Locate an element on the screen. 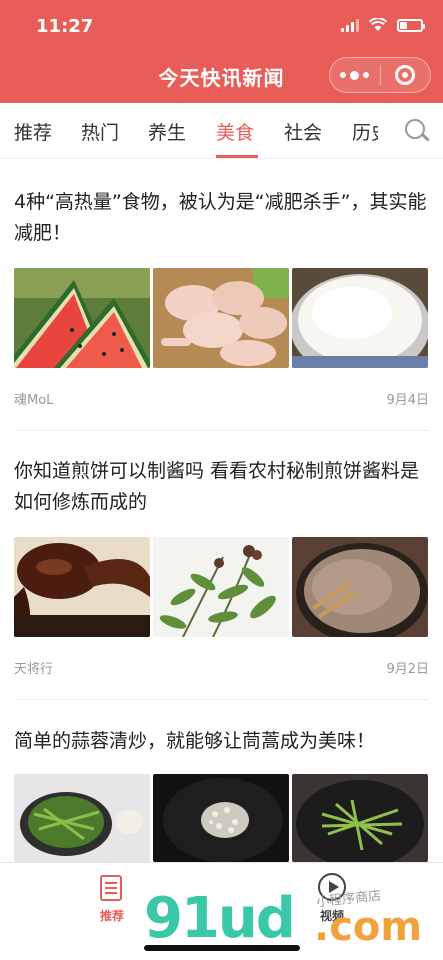  search-icon is located at coordinates (417, 131).